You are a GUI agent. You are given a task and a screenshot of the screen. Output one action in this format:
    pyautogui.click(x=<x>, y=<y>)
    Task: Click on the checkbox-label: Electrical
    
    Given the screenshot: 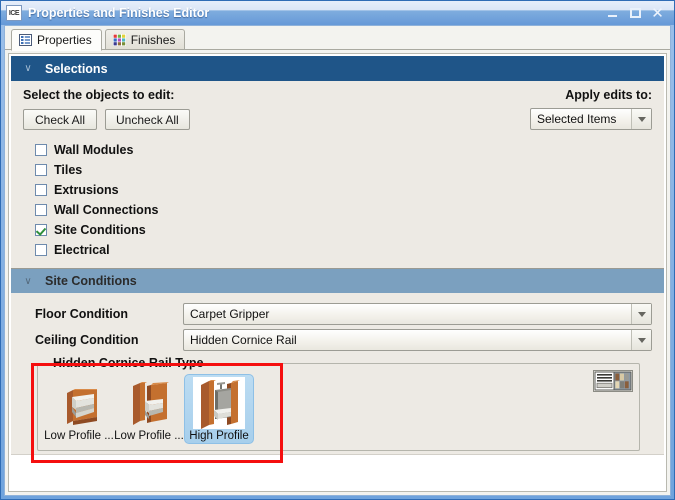 What is the action you would take?
    pyautogui.click(x=82, y=250)
    